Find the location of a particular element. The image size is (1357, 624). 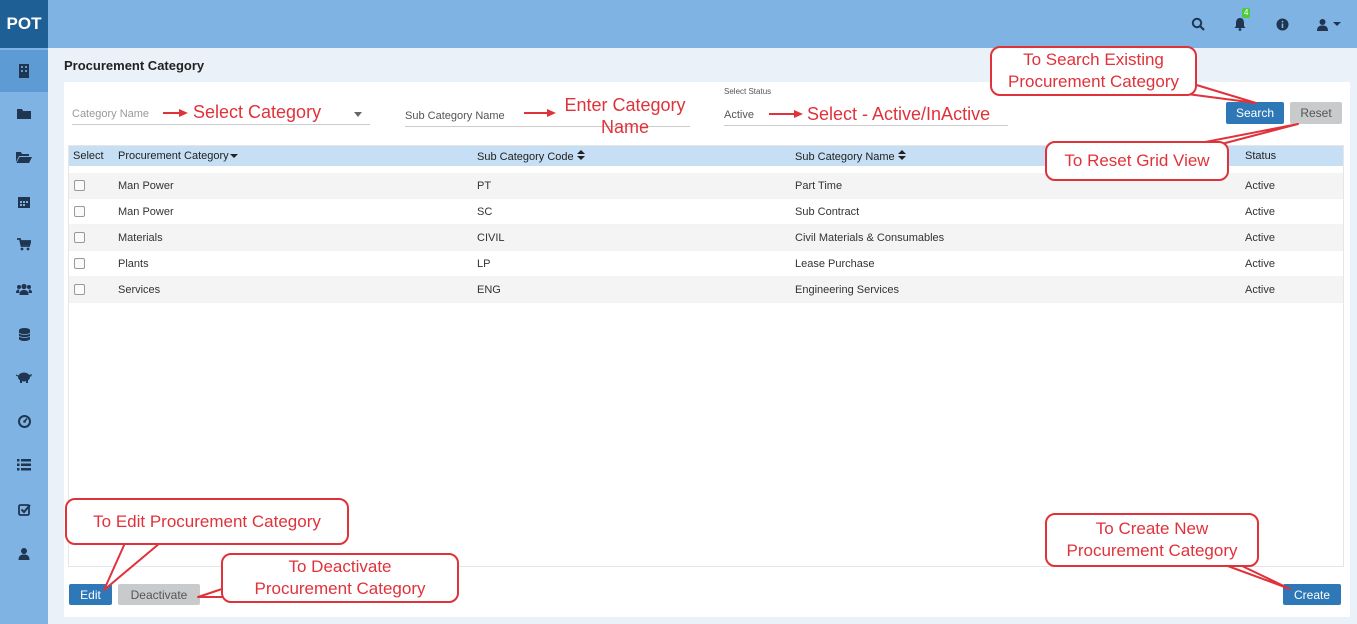

callout-create-line1: To Create New is located at coordinates (1152, 528).